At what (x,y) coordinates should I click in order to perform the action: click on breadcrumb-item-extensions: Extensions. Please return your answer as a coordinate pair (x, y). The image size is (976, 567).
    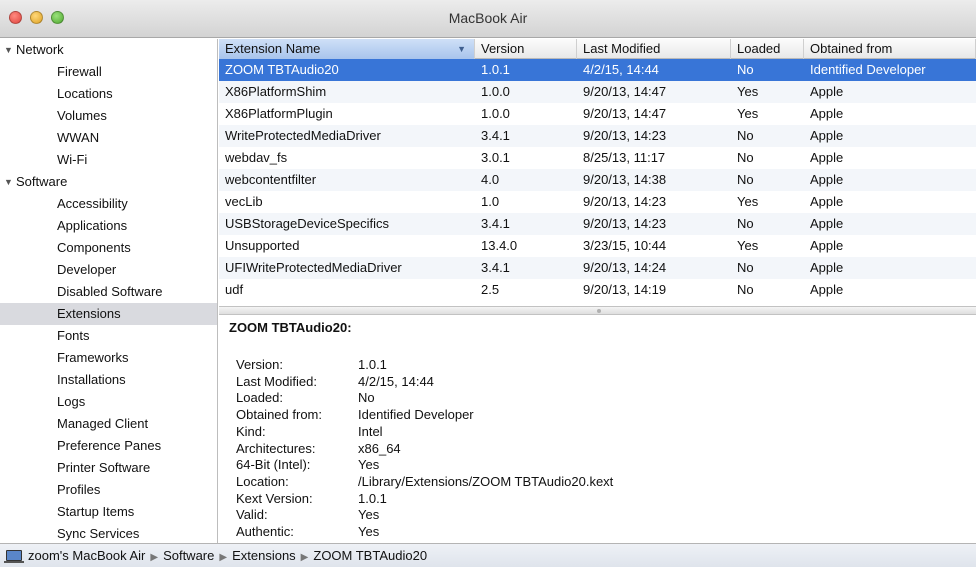
    Looking at the image, I should click on (264, 555).